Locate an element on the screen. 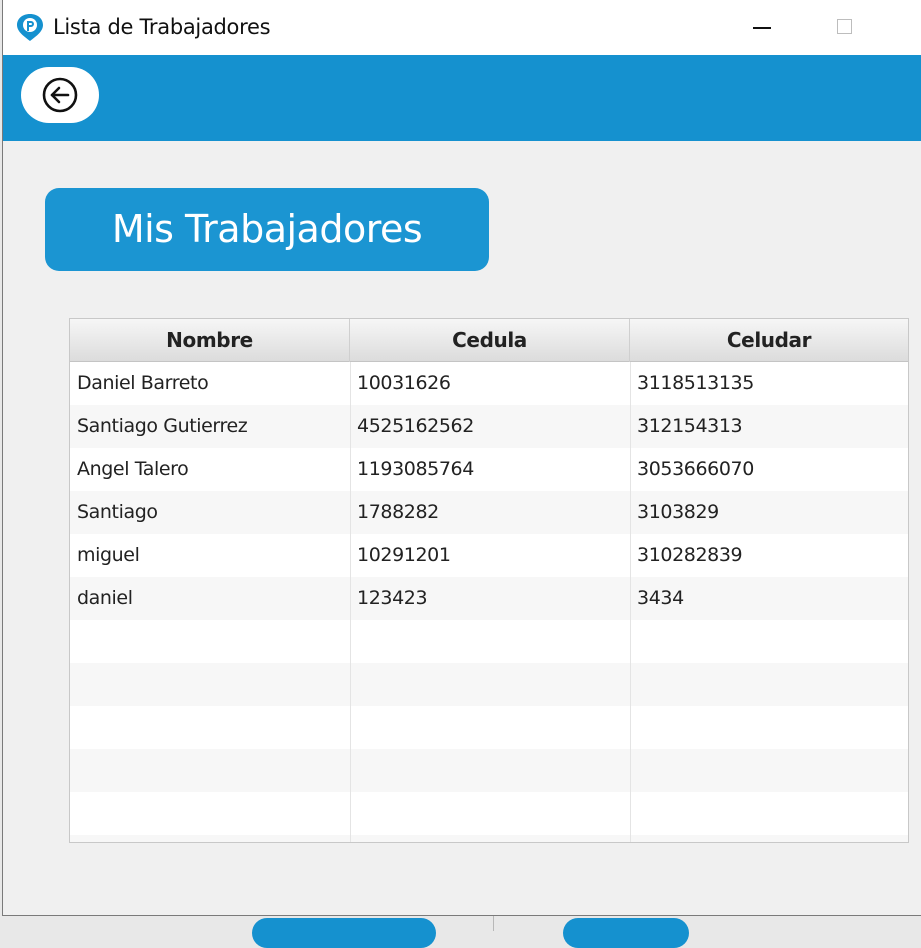 Image resolution: width=921 pixels, height=948 pixels. app-pin-icon is located at coordinates (30, 27).